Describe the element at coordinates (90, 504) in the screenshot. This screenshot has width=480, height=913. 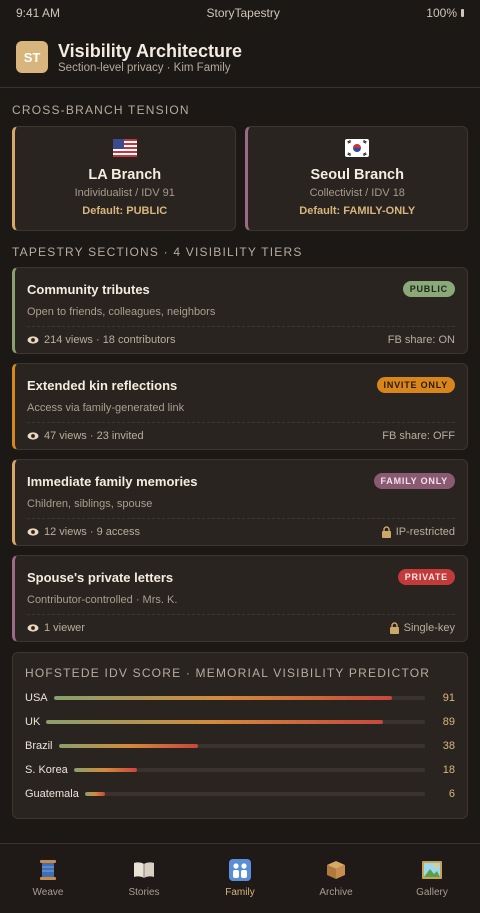
I see `tier-description: Children, siblings, spouse` at that location.